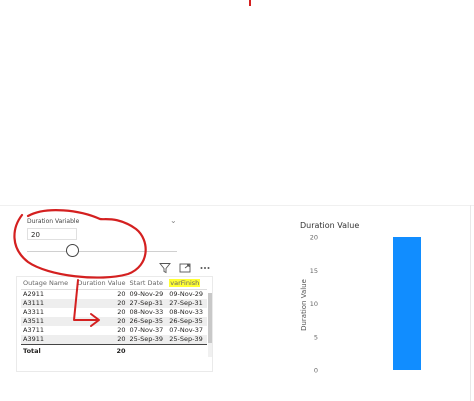  I want to click on y-tick-label: 5, so click(316, 337).